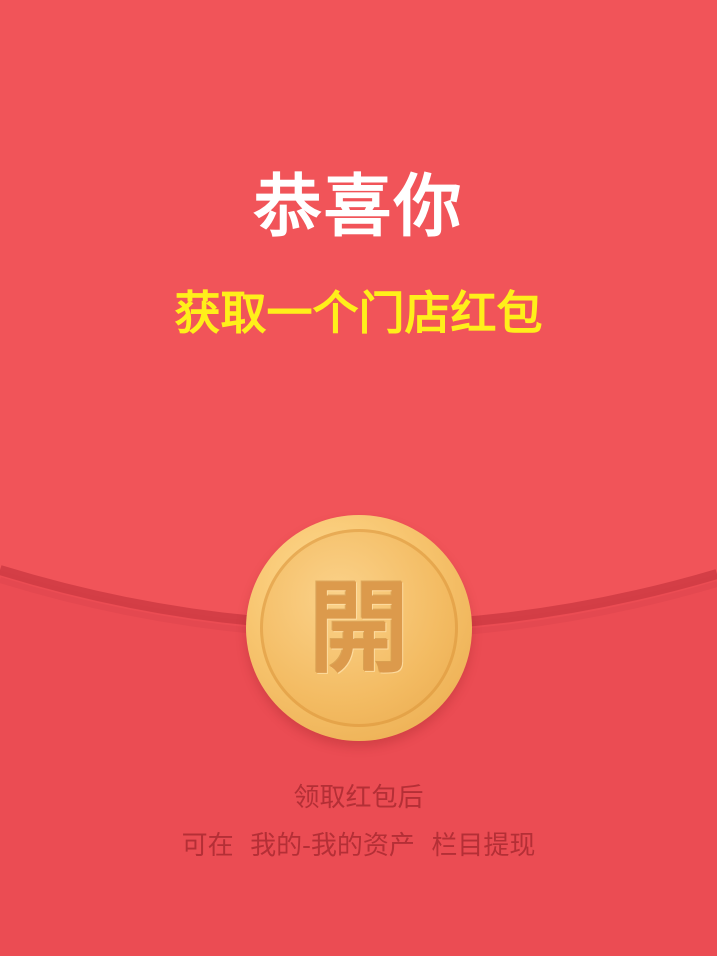 The height and width of the screenshot is (956, 717). What do you see at coordinates (358, 798) in the screenshot?
I see `instruction-line-1: 领取红包后` at bounding box center [358, 798].